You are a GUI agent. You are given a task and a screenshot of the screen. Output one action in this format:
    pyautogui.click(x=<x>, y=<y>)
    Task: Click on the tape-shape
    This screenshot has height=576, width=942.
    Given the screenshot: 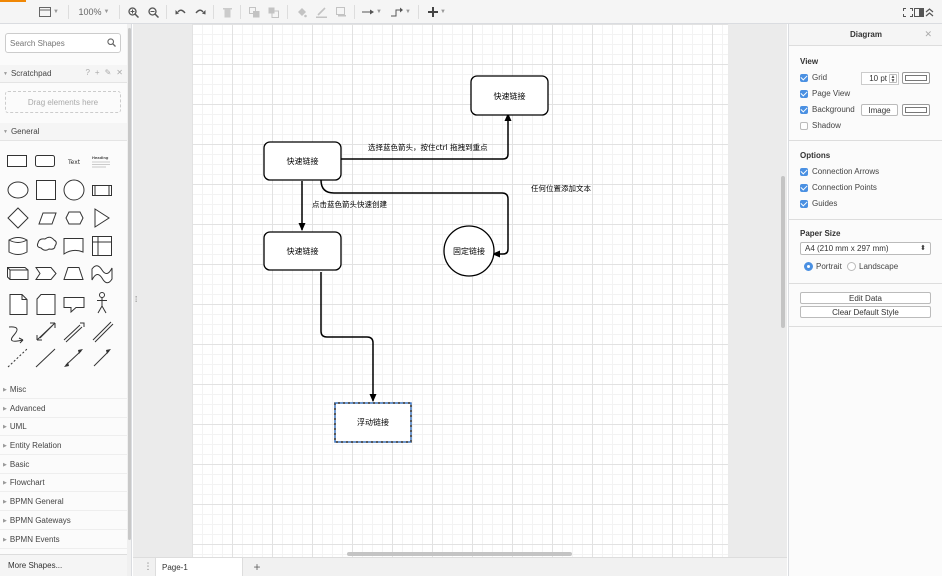 What is the action you would take?
    pyautogui.click(x=102, y=274)
    